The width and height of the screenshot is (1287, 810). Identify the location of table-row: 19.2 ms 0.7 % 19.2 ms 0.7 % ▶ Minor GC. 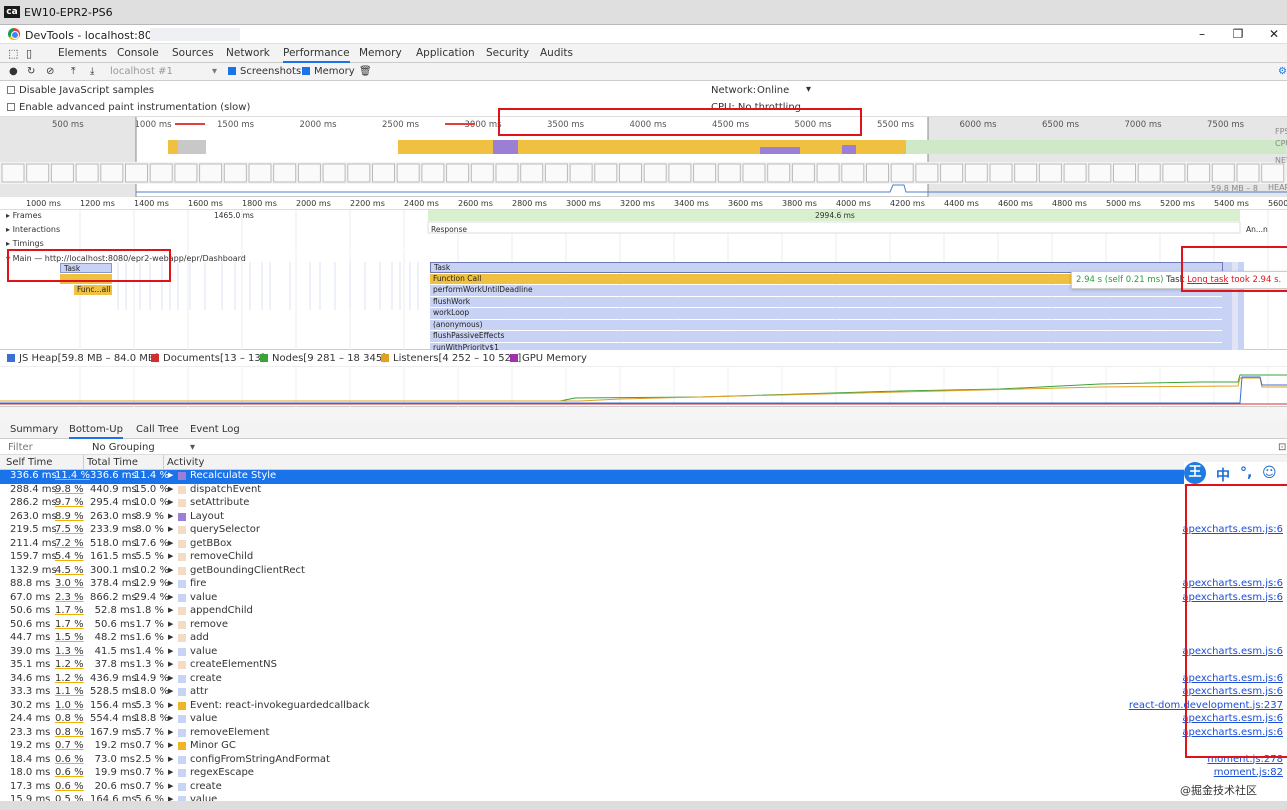
(643, 747).